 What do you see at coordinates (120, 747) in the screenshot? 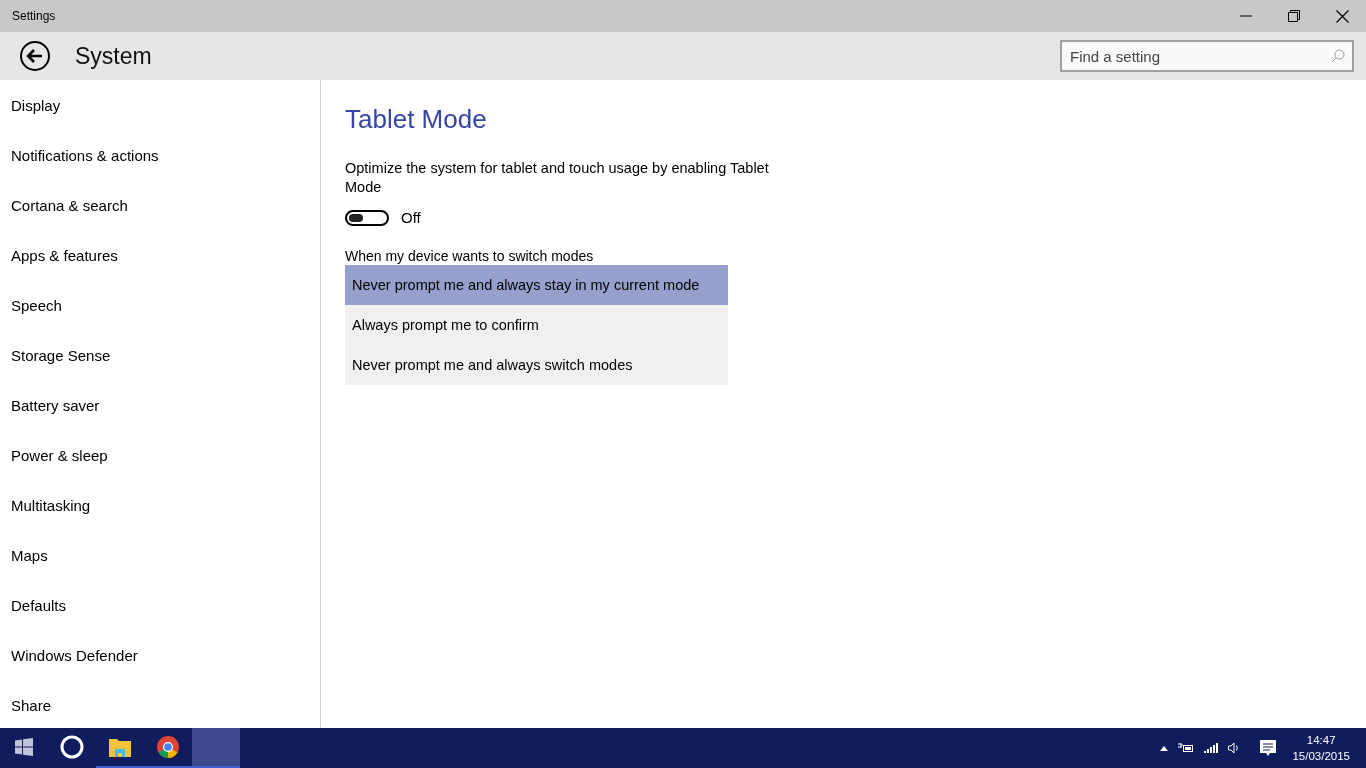
I see `folder-icon` at bounding box center [120, 747].